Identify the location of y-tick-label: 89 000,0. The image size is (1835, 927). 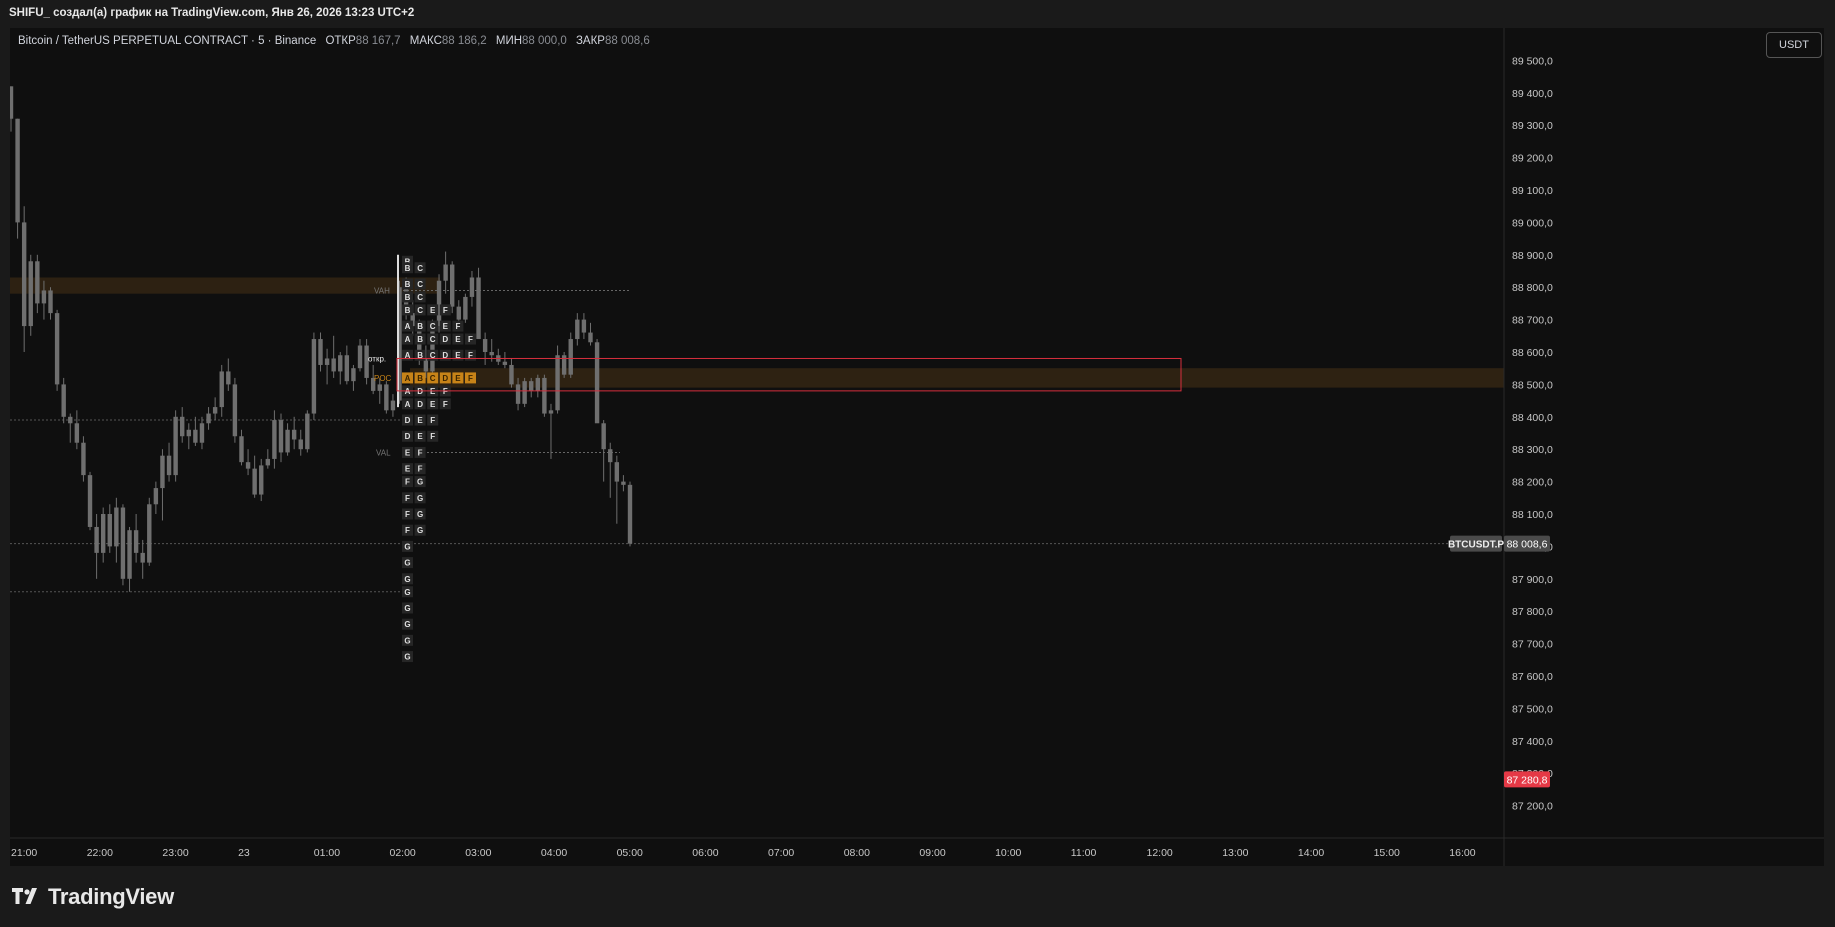
(1532, 223).